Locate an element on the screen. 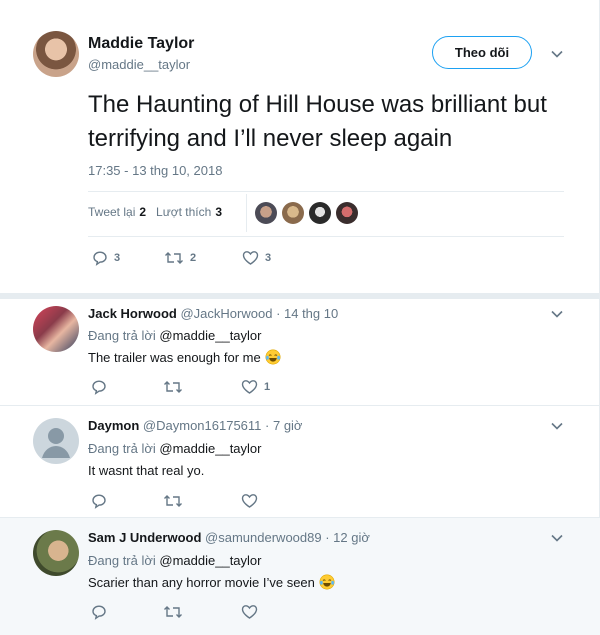 The image size is (600, 635). reply-action: 3 is located at coordinates (128, 258).